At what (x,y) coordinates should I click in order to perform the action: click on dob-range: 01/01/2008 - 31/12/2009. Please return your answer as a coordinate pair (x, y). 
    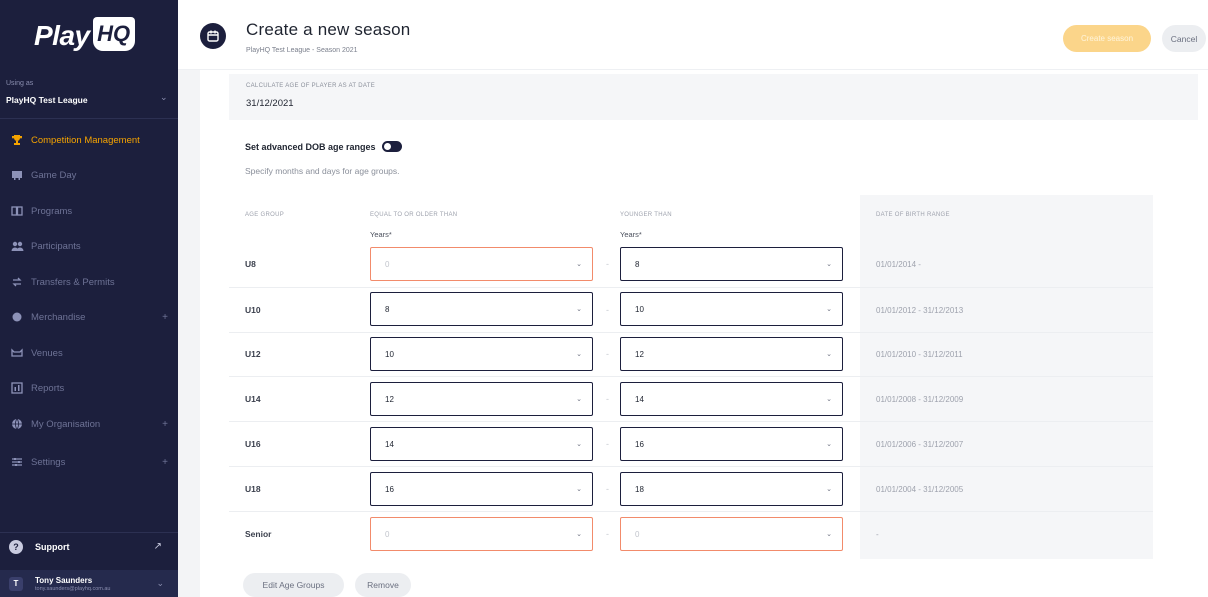
    Looking at the image, I should click on (920, 399).